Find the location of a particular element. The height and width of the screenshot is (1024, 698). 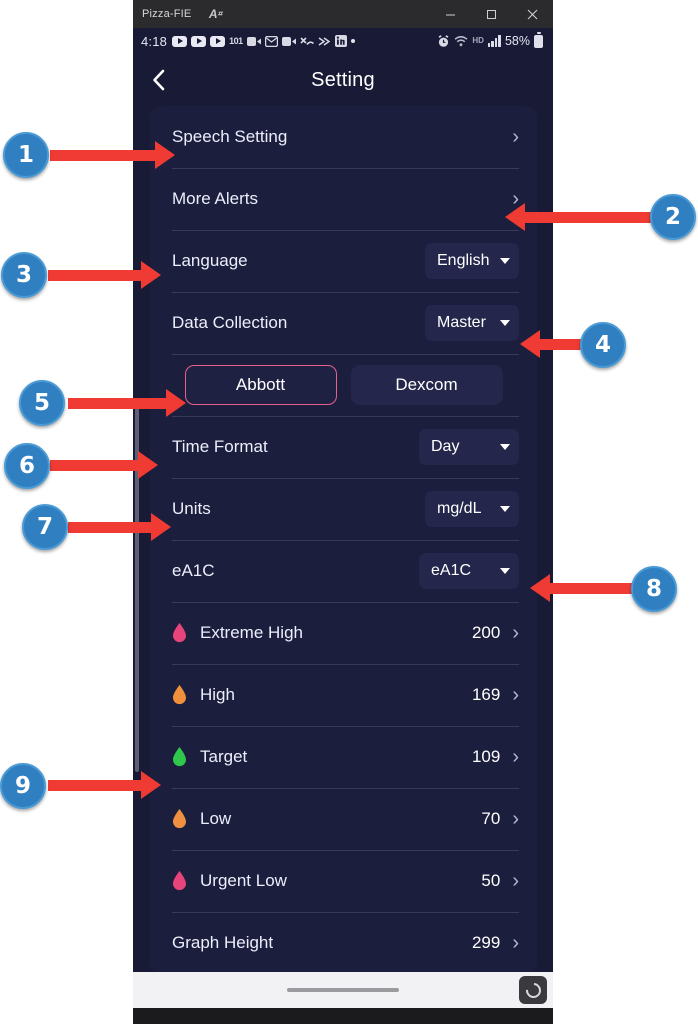

settings-row-extreme-high: Extreme High 200 › is located at coordinates (343, 633).